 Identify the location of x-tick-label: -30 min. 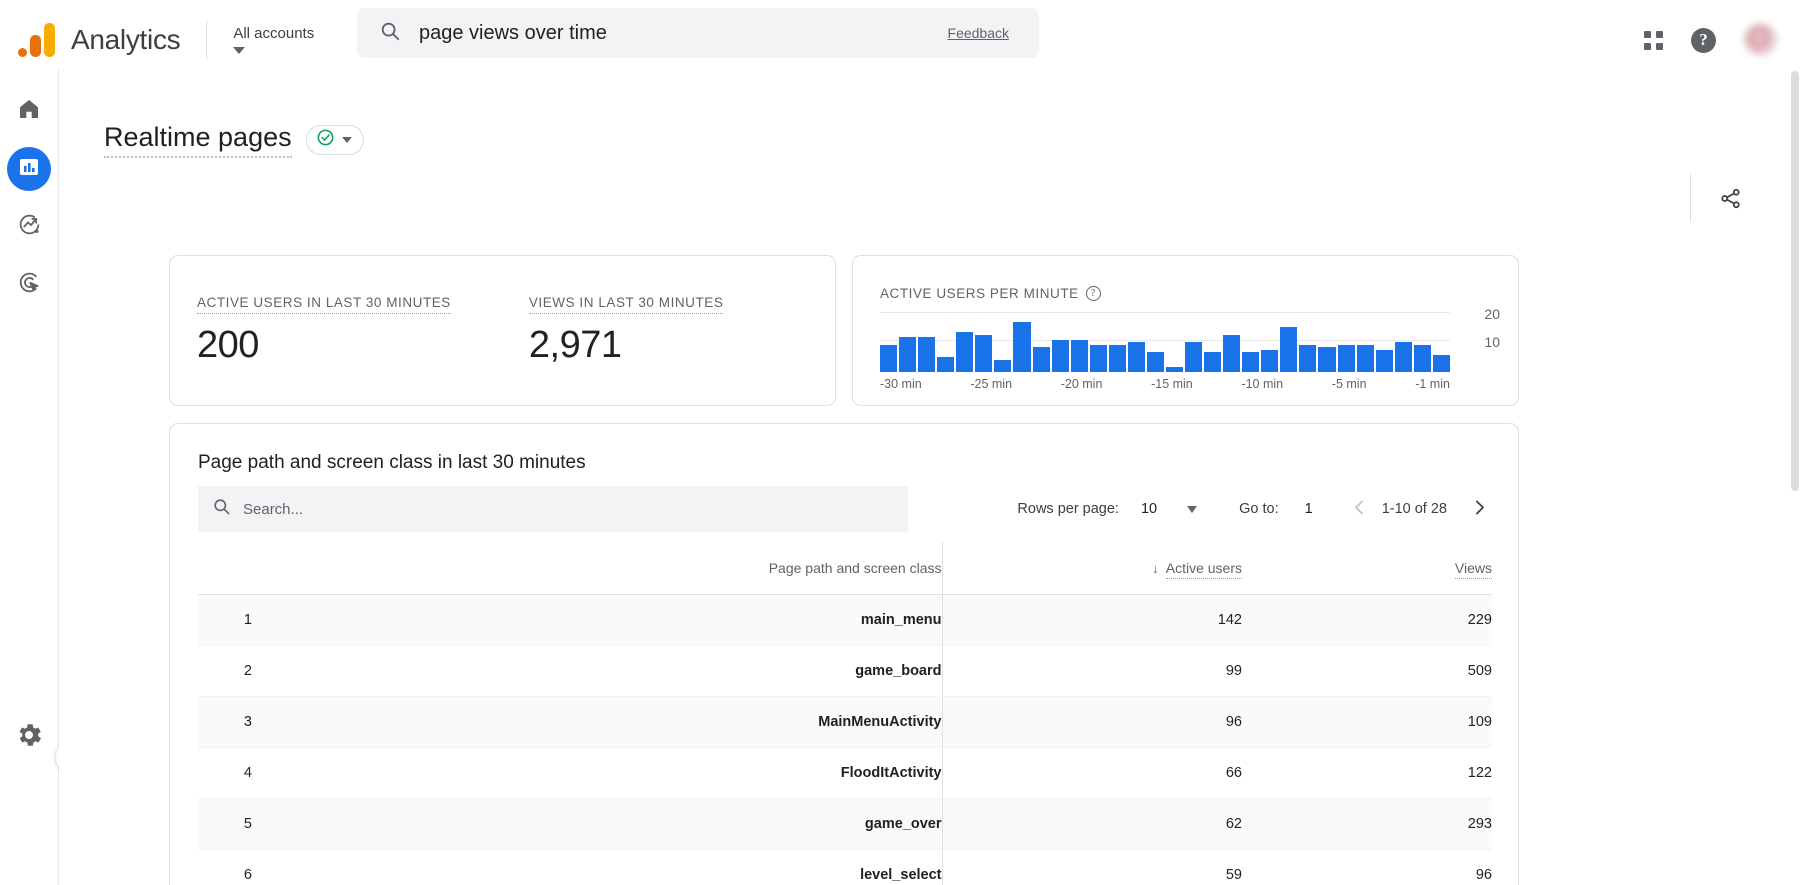
(901, 384).